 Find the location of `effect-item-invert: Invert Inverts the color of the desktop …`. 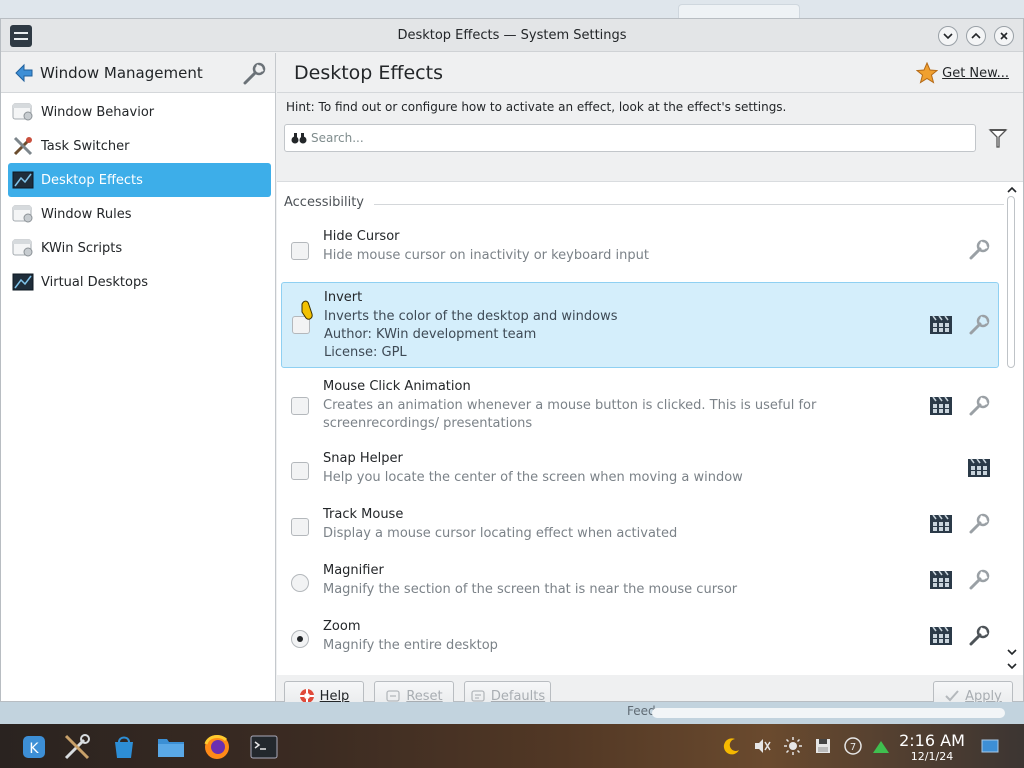

effect-item-invert: Invert Inverts the color of the desktop … is located at coordinates (640, 325).